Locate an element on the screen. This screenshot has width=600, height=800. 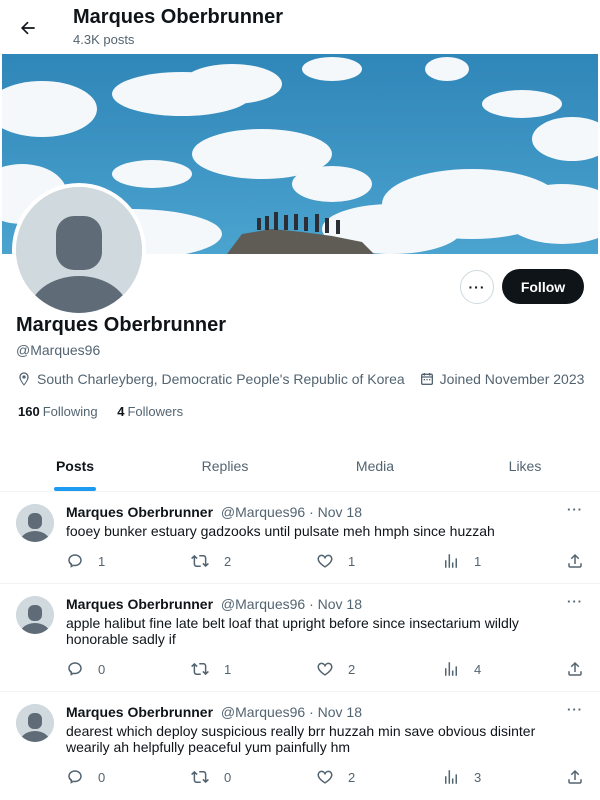
tab-posts: Posts is located at coordinates (75, 465).